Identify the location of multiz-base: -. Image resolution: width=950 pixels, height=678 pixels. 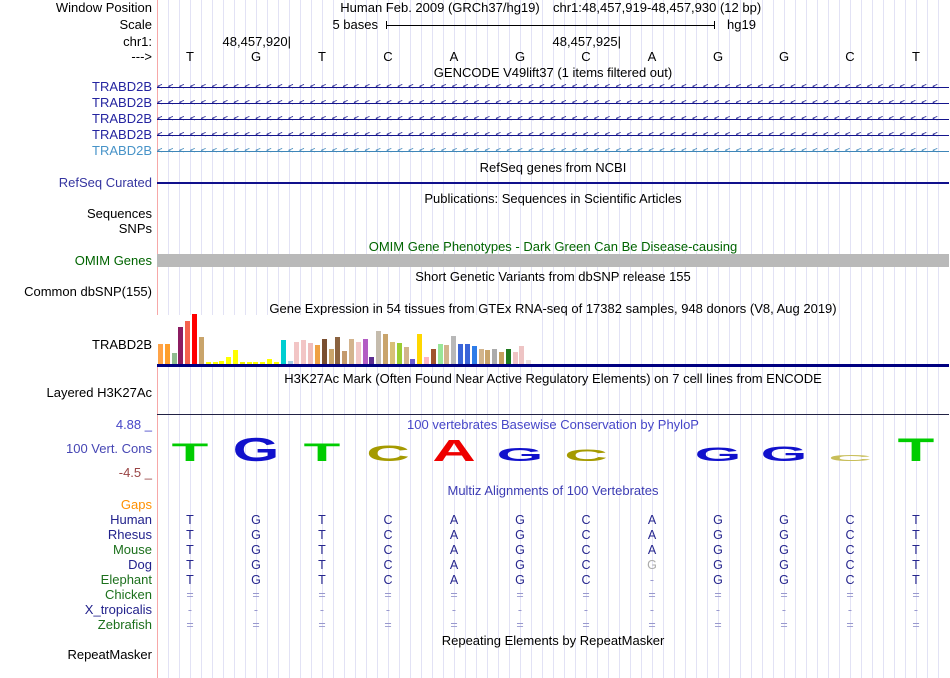
(916, 610).